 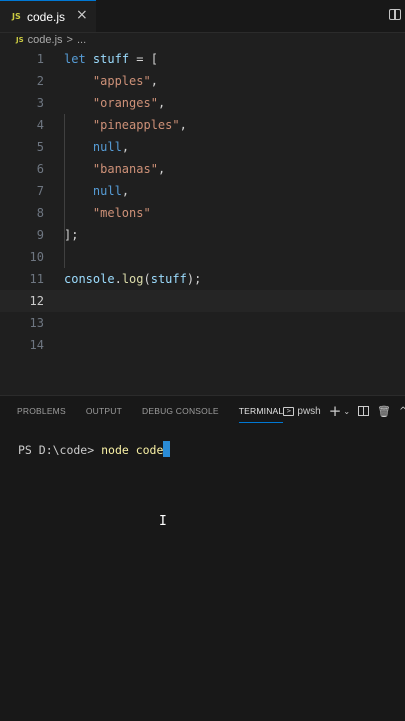 What do you see at coordinates (364, 411) in the screenshot?
I see `split-terminal-icon` at bounding box center [364, 411].